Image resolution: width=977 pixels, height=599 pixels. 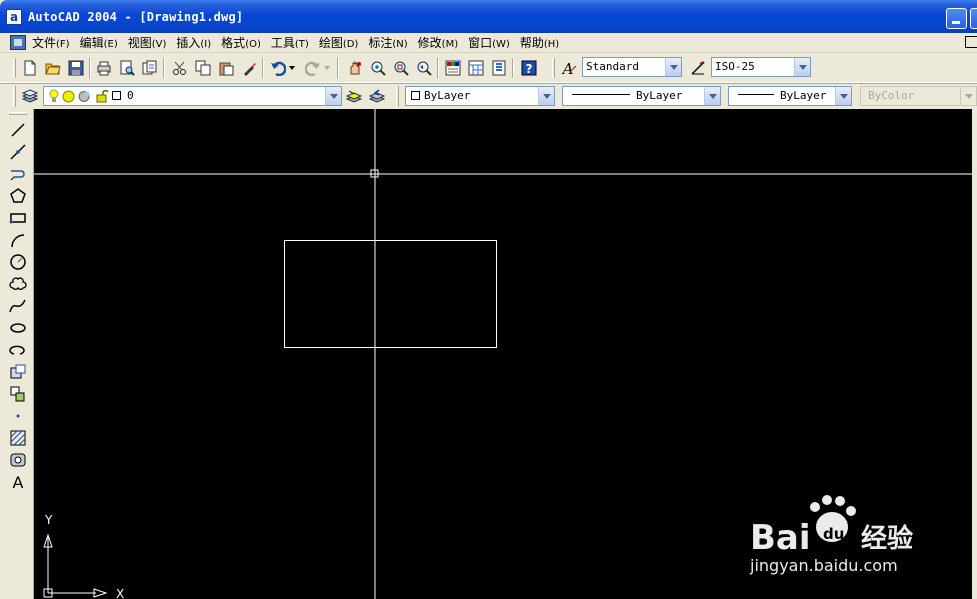 What do you see at coordinates (18, 416) in the screenshot?
I see `point-icon` at bounding box center [18, 416].